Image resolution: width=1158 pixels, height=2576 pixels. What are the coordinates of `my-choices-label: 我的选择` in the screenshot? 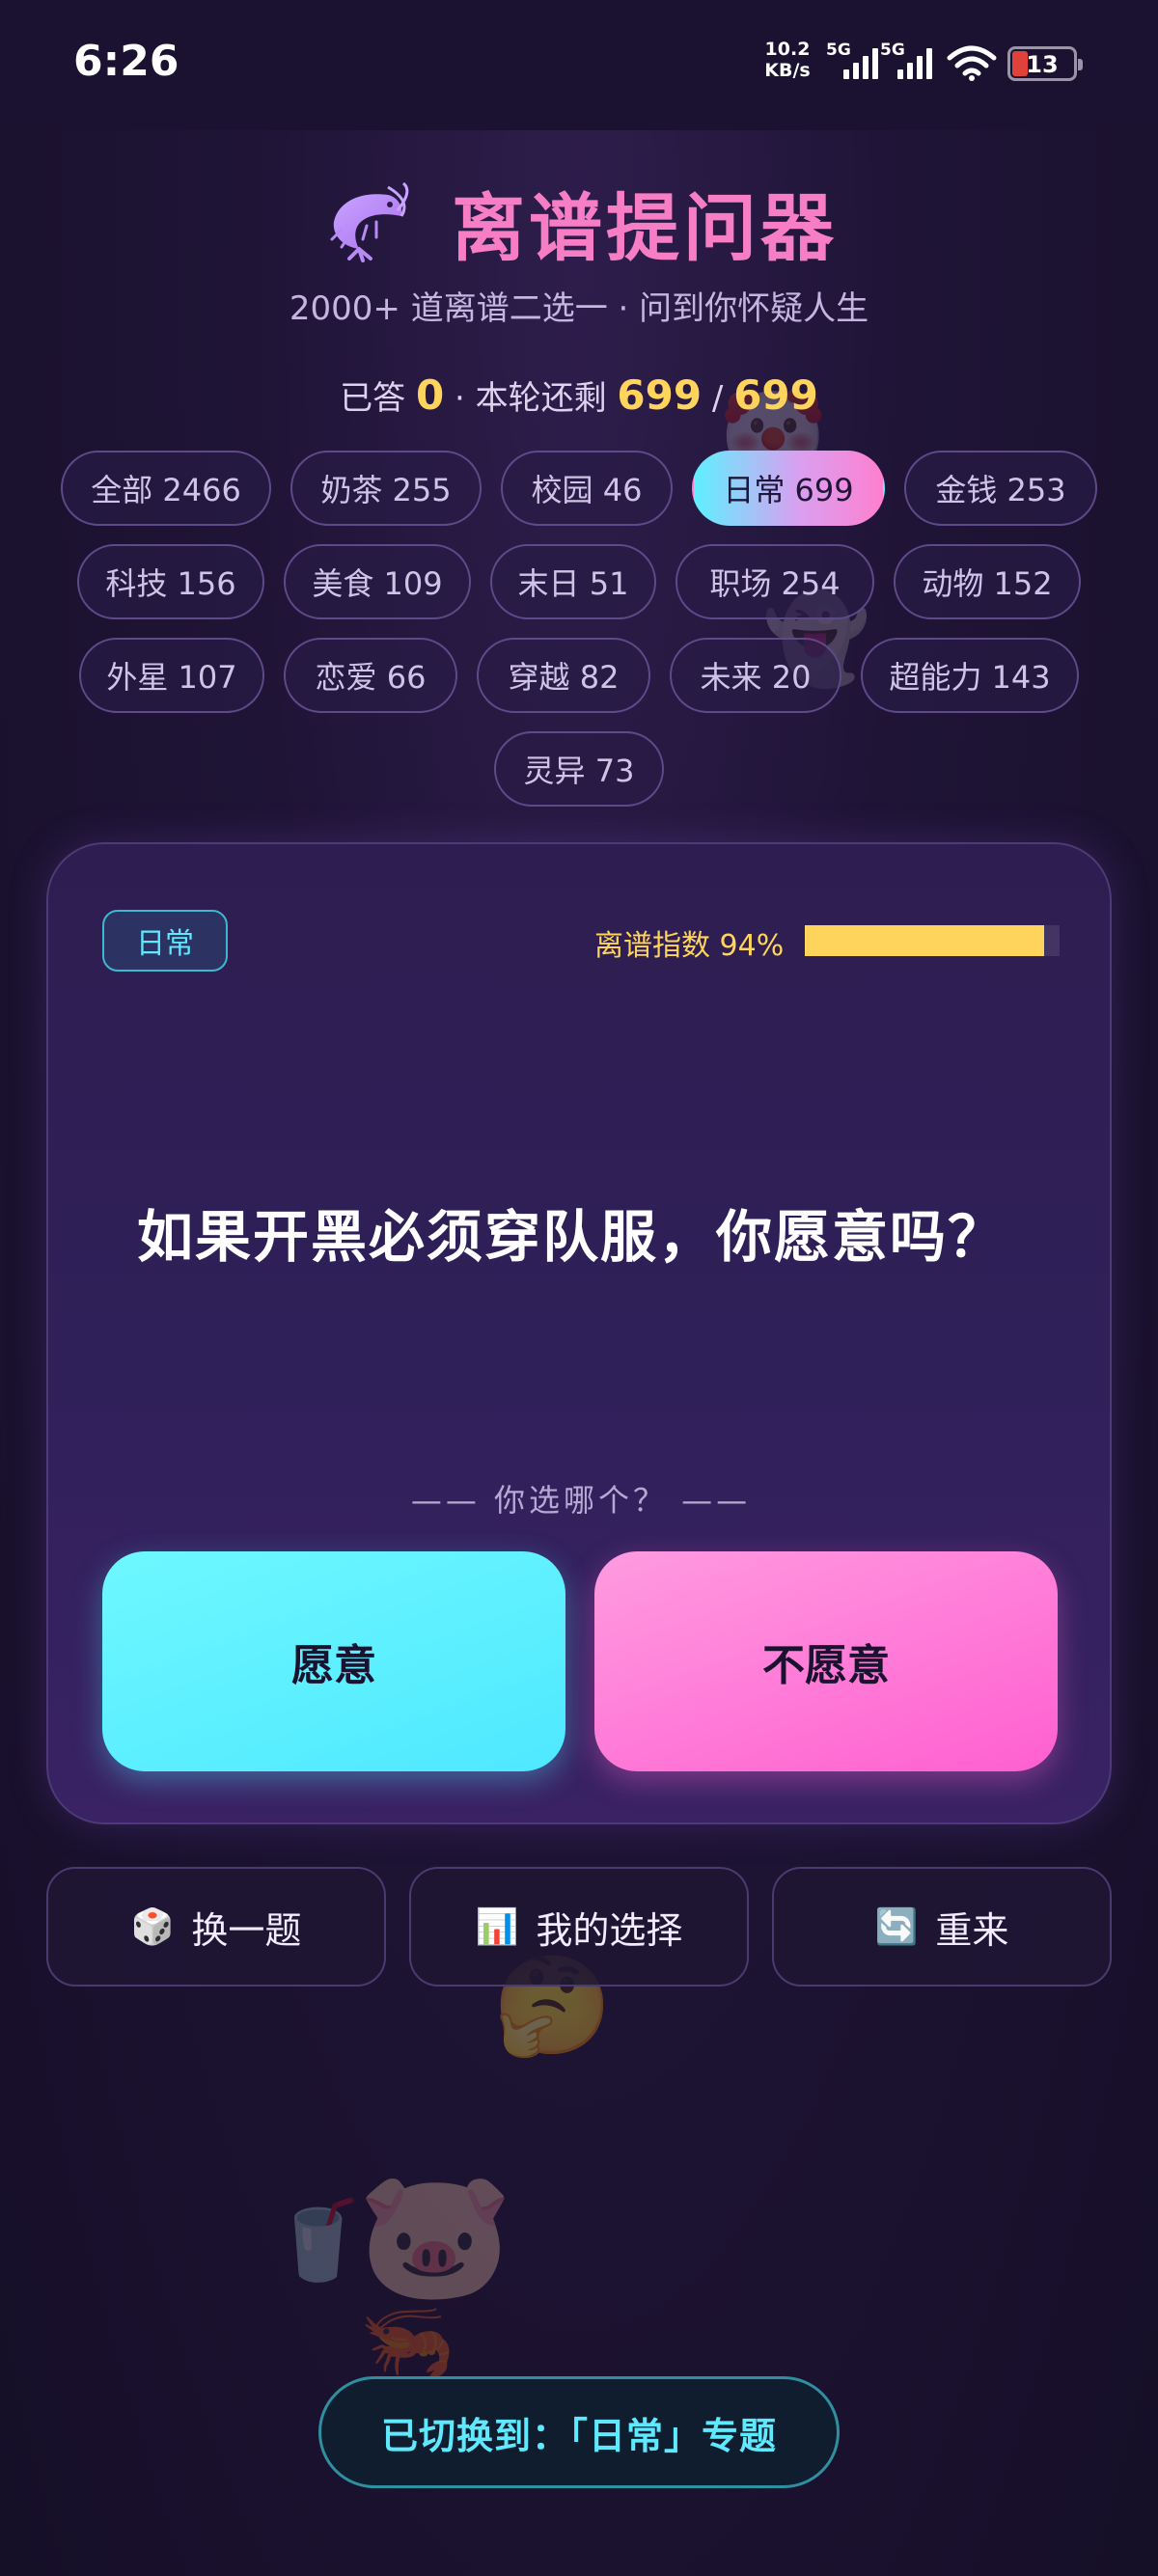 It's located at (609, 1930).